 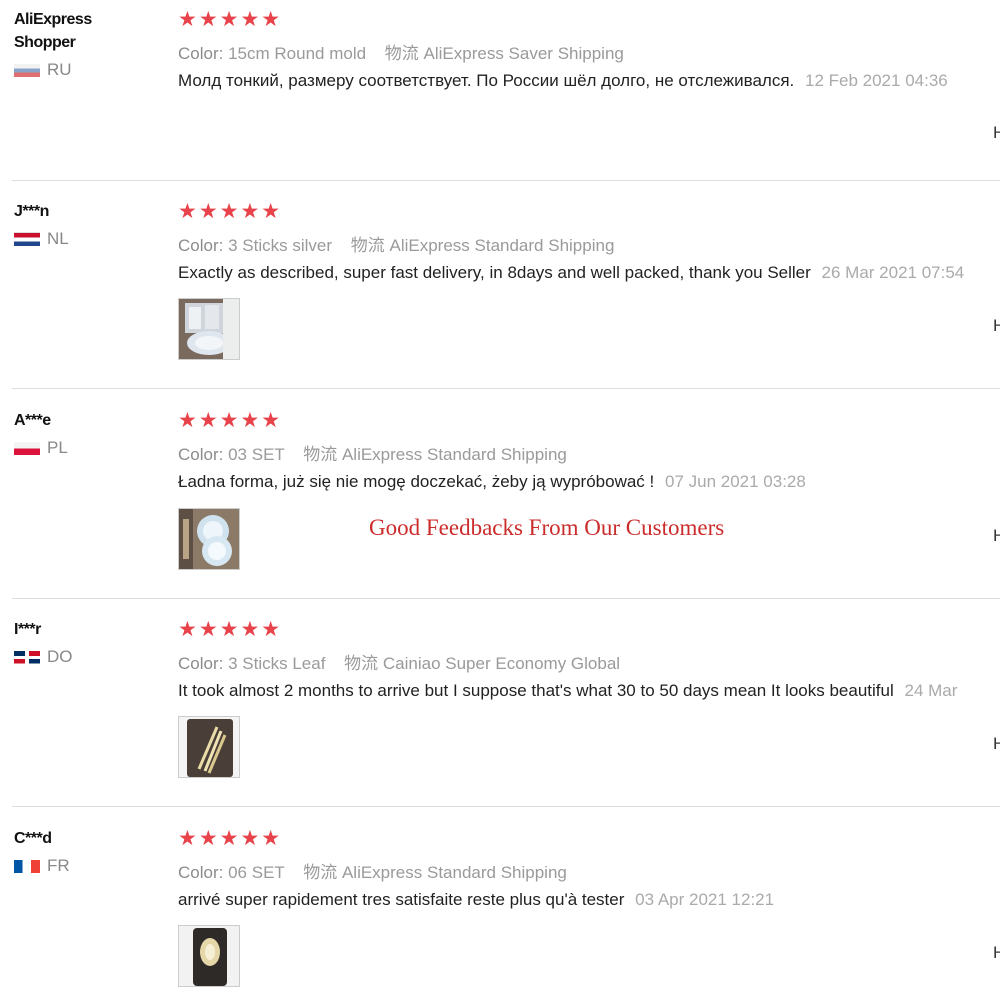 I want to click on review-date: 07 Jun 2021 03:28, so click(x=735, y=481).